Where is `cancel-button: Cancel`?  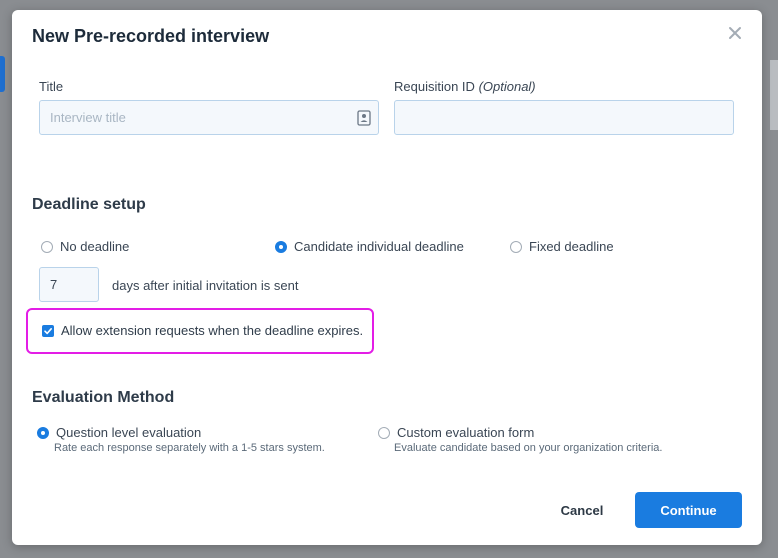
cancel-button: Cancel is located at coordinates (582, 510).